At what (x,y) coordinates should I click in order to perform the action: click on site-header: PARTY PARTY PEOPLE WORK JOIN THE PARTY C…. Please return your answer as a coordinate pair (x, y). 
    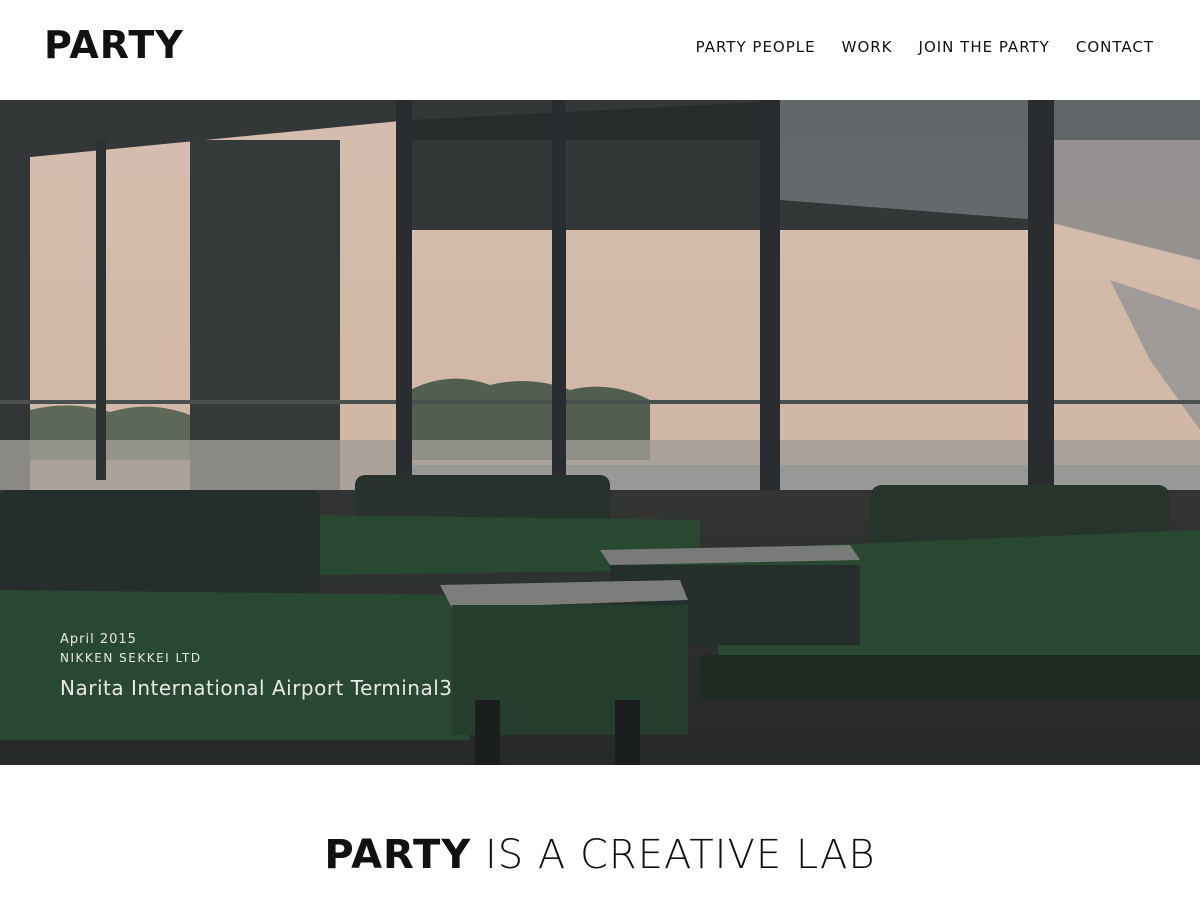
    Looking at the image, I should click on (600, 50).